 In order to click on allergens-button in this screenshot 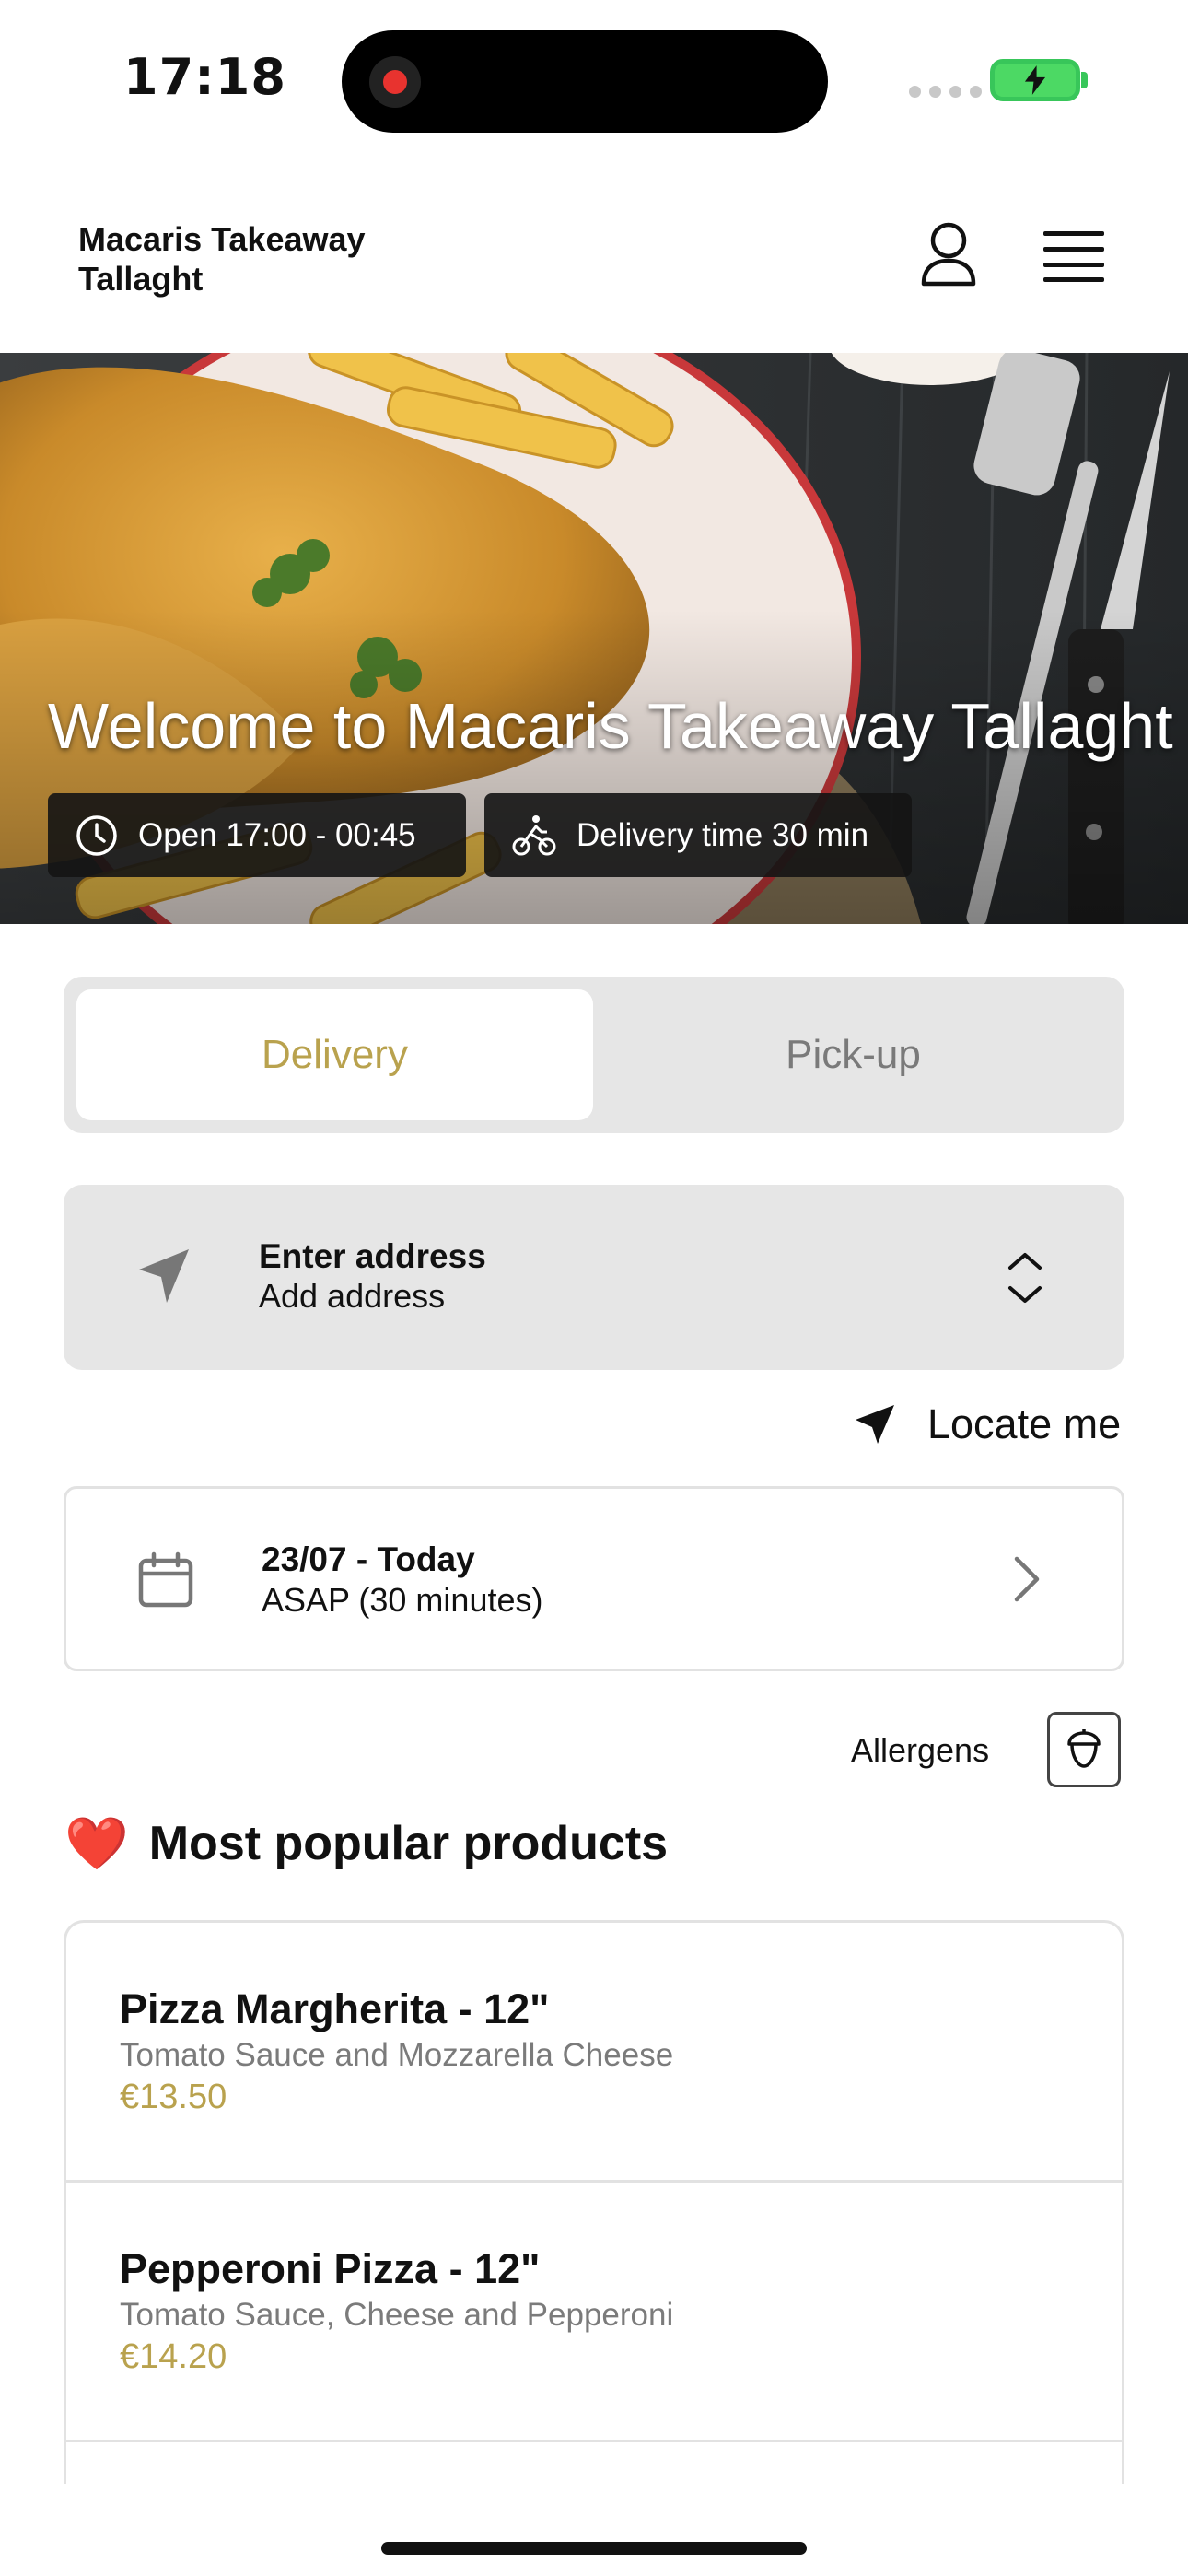, I will do `click(1084, 1749)`.